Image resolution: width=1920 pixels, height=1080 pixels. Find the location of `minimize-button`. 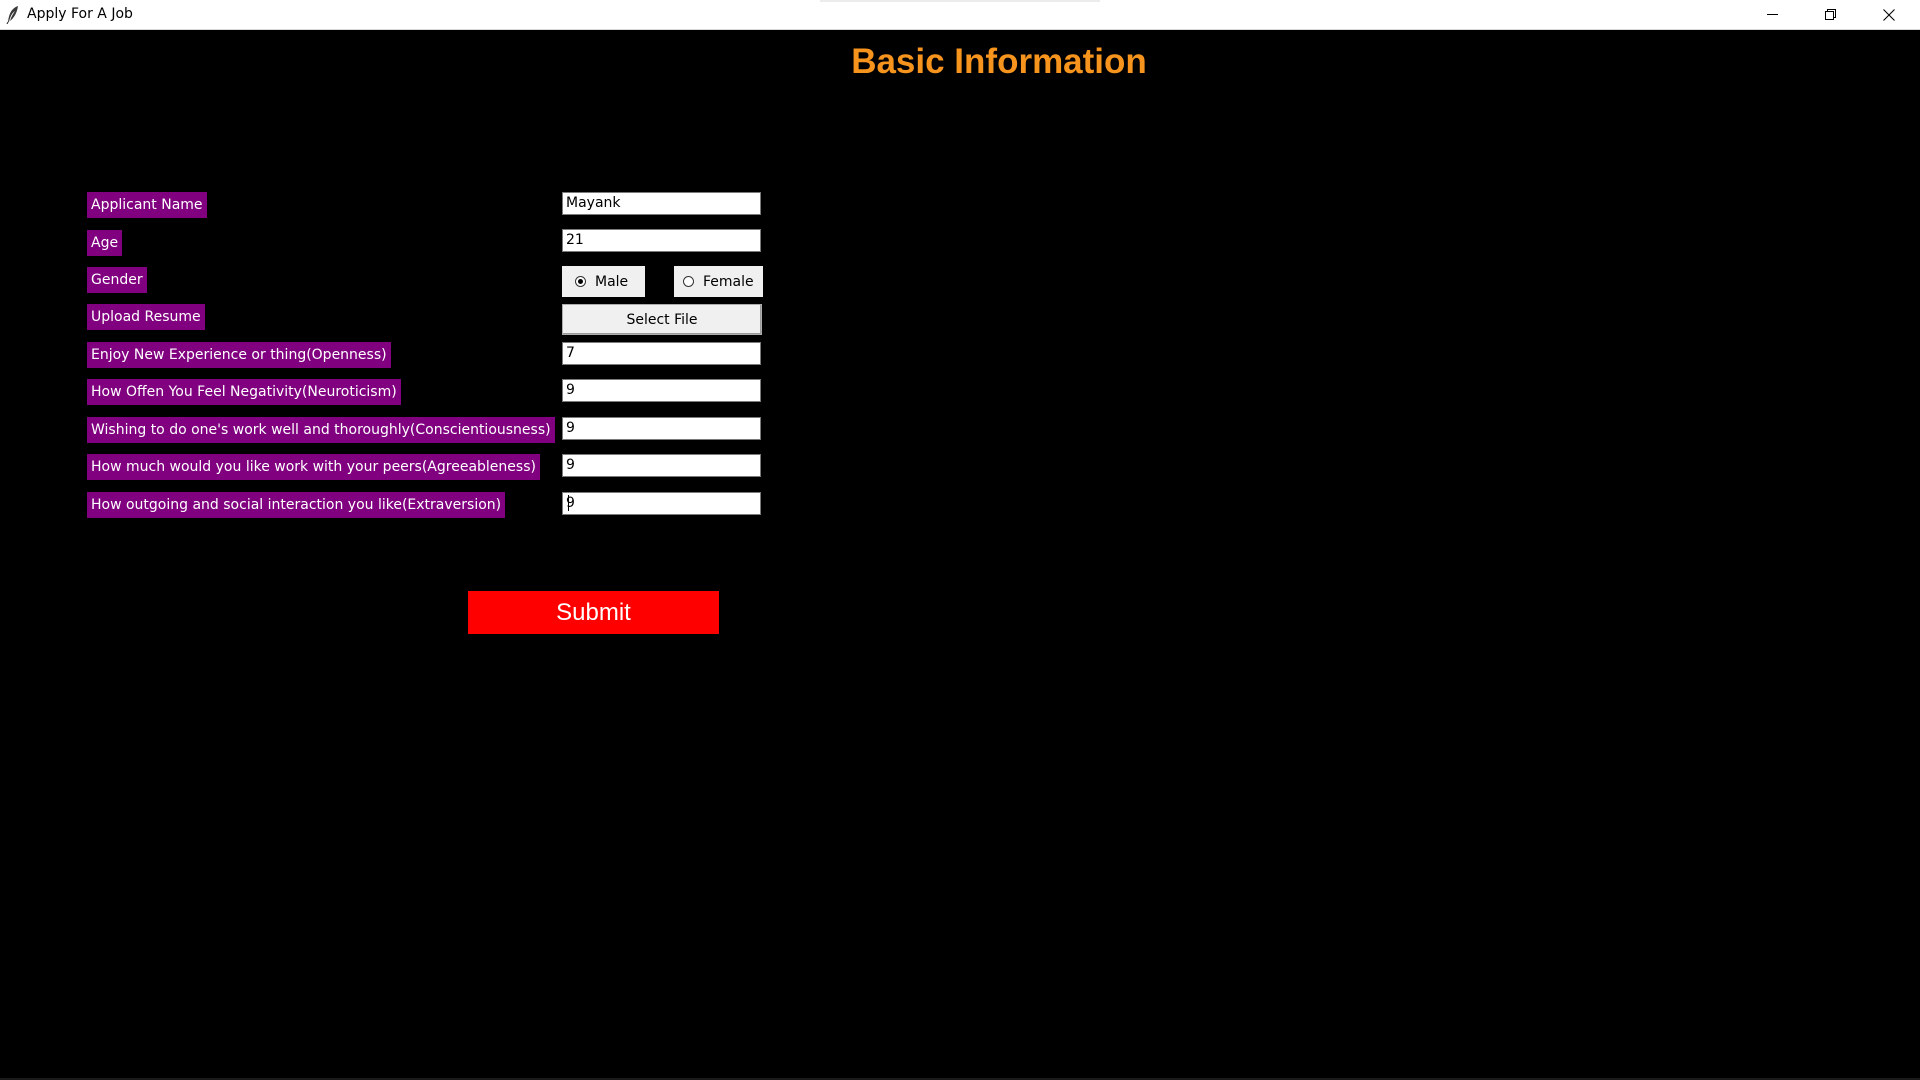

minimize-button is located at coordinates (1772, 14).